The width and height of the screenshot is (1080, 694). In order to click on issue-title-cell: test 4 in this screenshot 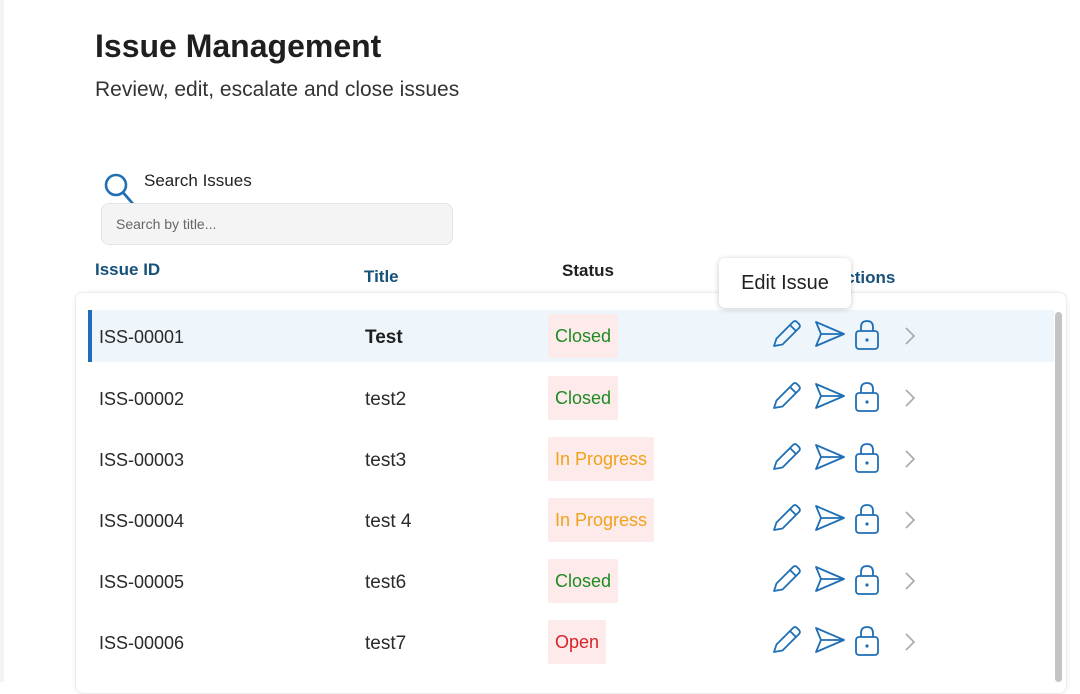, I will do `click(388, 521)`.